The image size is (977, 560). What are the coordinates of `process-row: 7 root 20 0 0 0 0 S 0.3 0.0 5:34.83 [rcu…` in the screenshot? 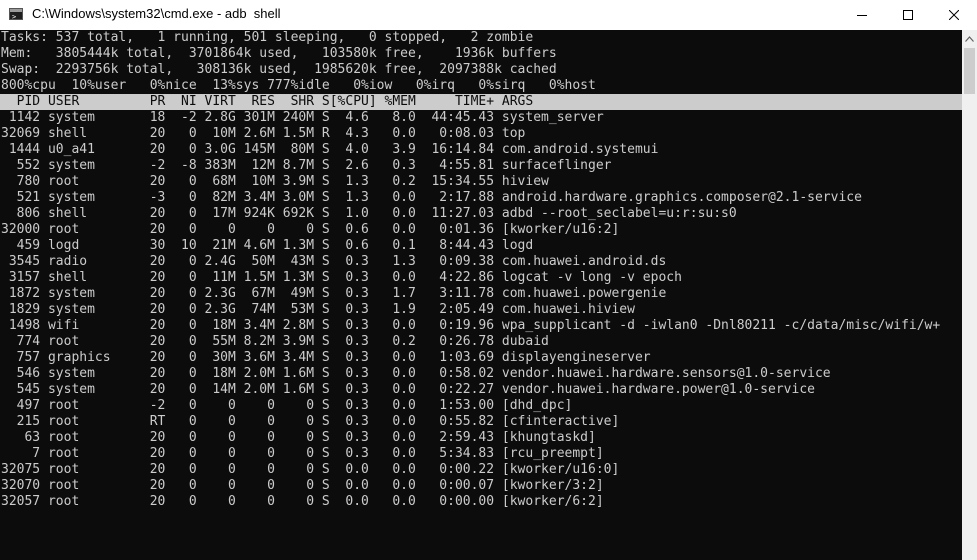 It's located at (302, 453).